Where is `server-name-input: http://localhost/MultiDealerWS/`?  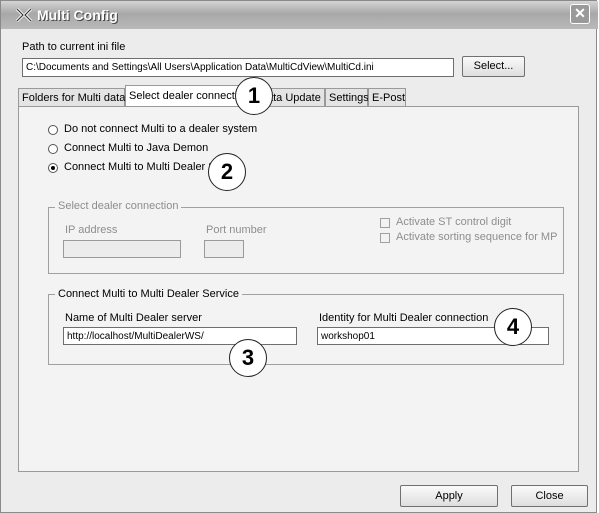
server-name-input: http://localhost/MultiDealerWS/ is located at coordinates (180, 336).